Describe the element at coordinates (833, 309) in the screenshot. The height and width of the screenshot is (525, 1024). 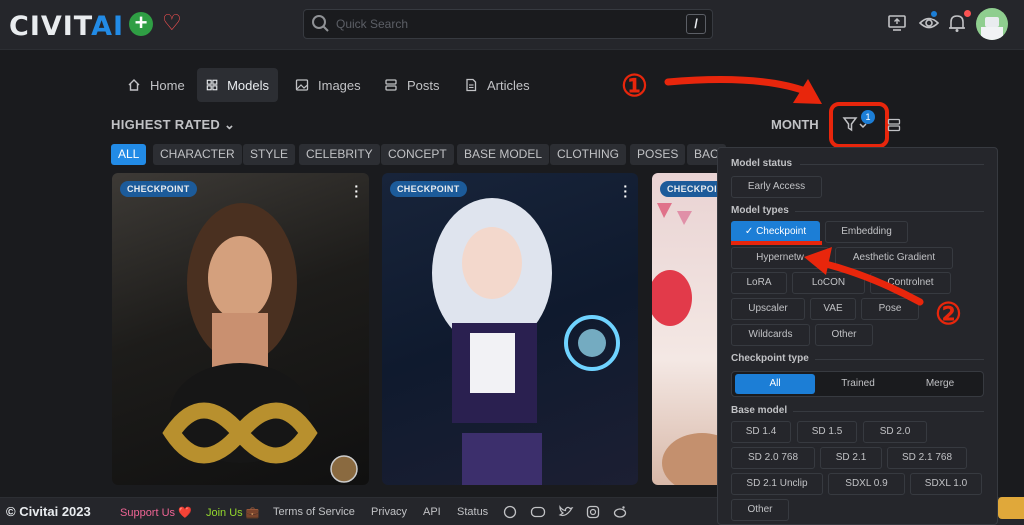
I see `filter-vae: VAE` at that location.